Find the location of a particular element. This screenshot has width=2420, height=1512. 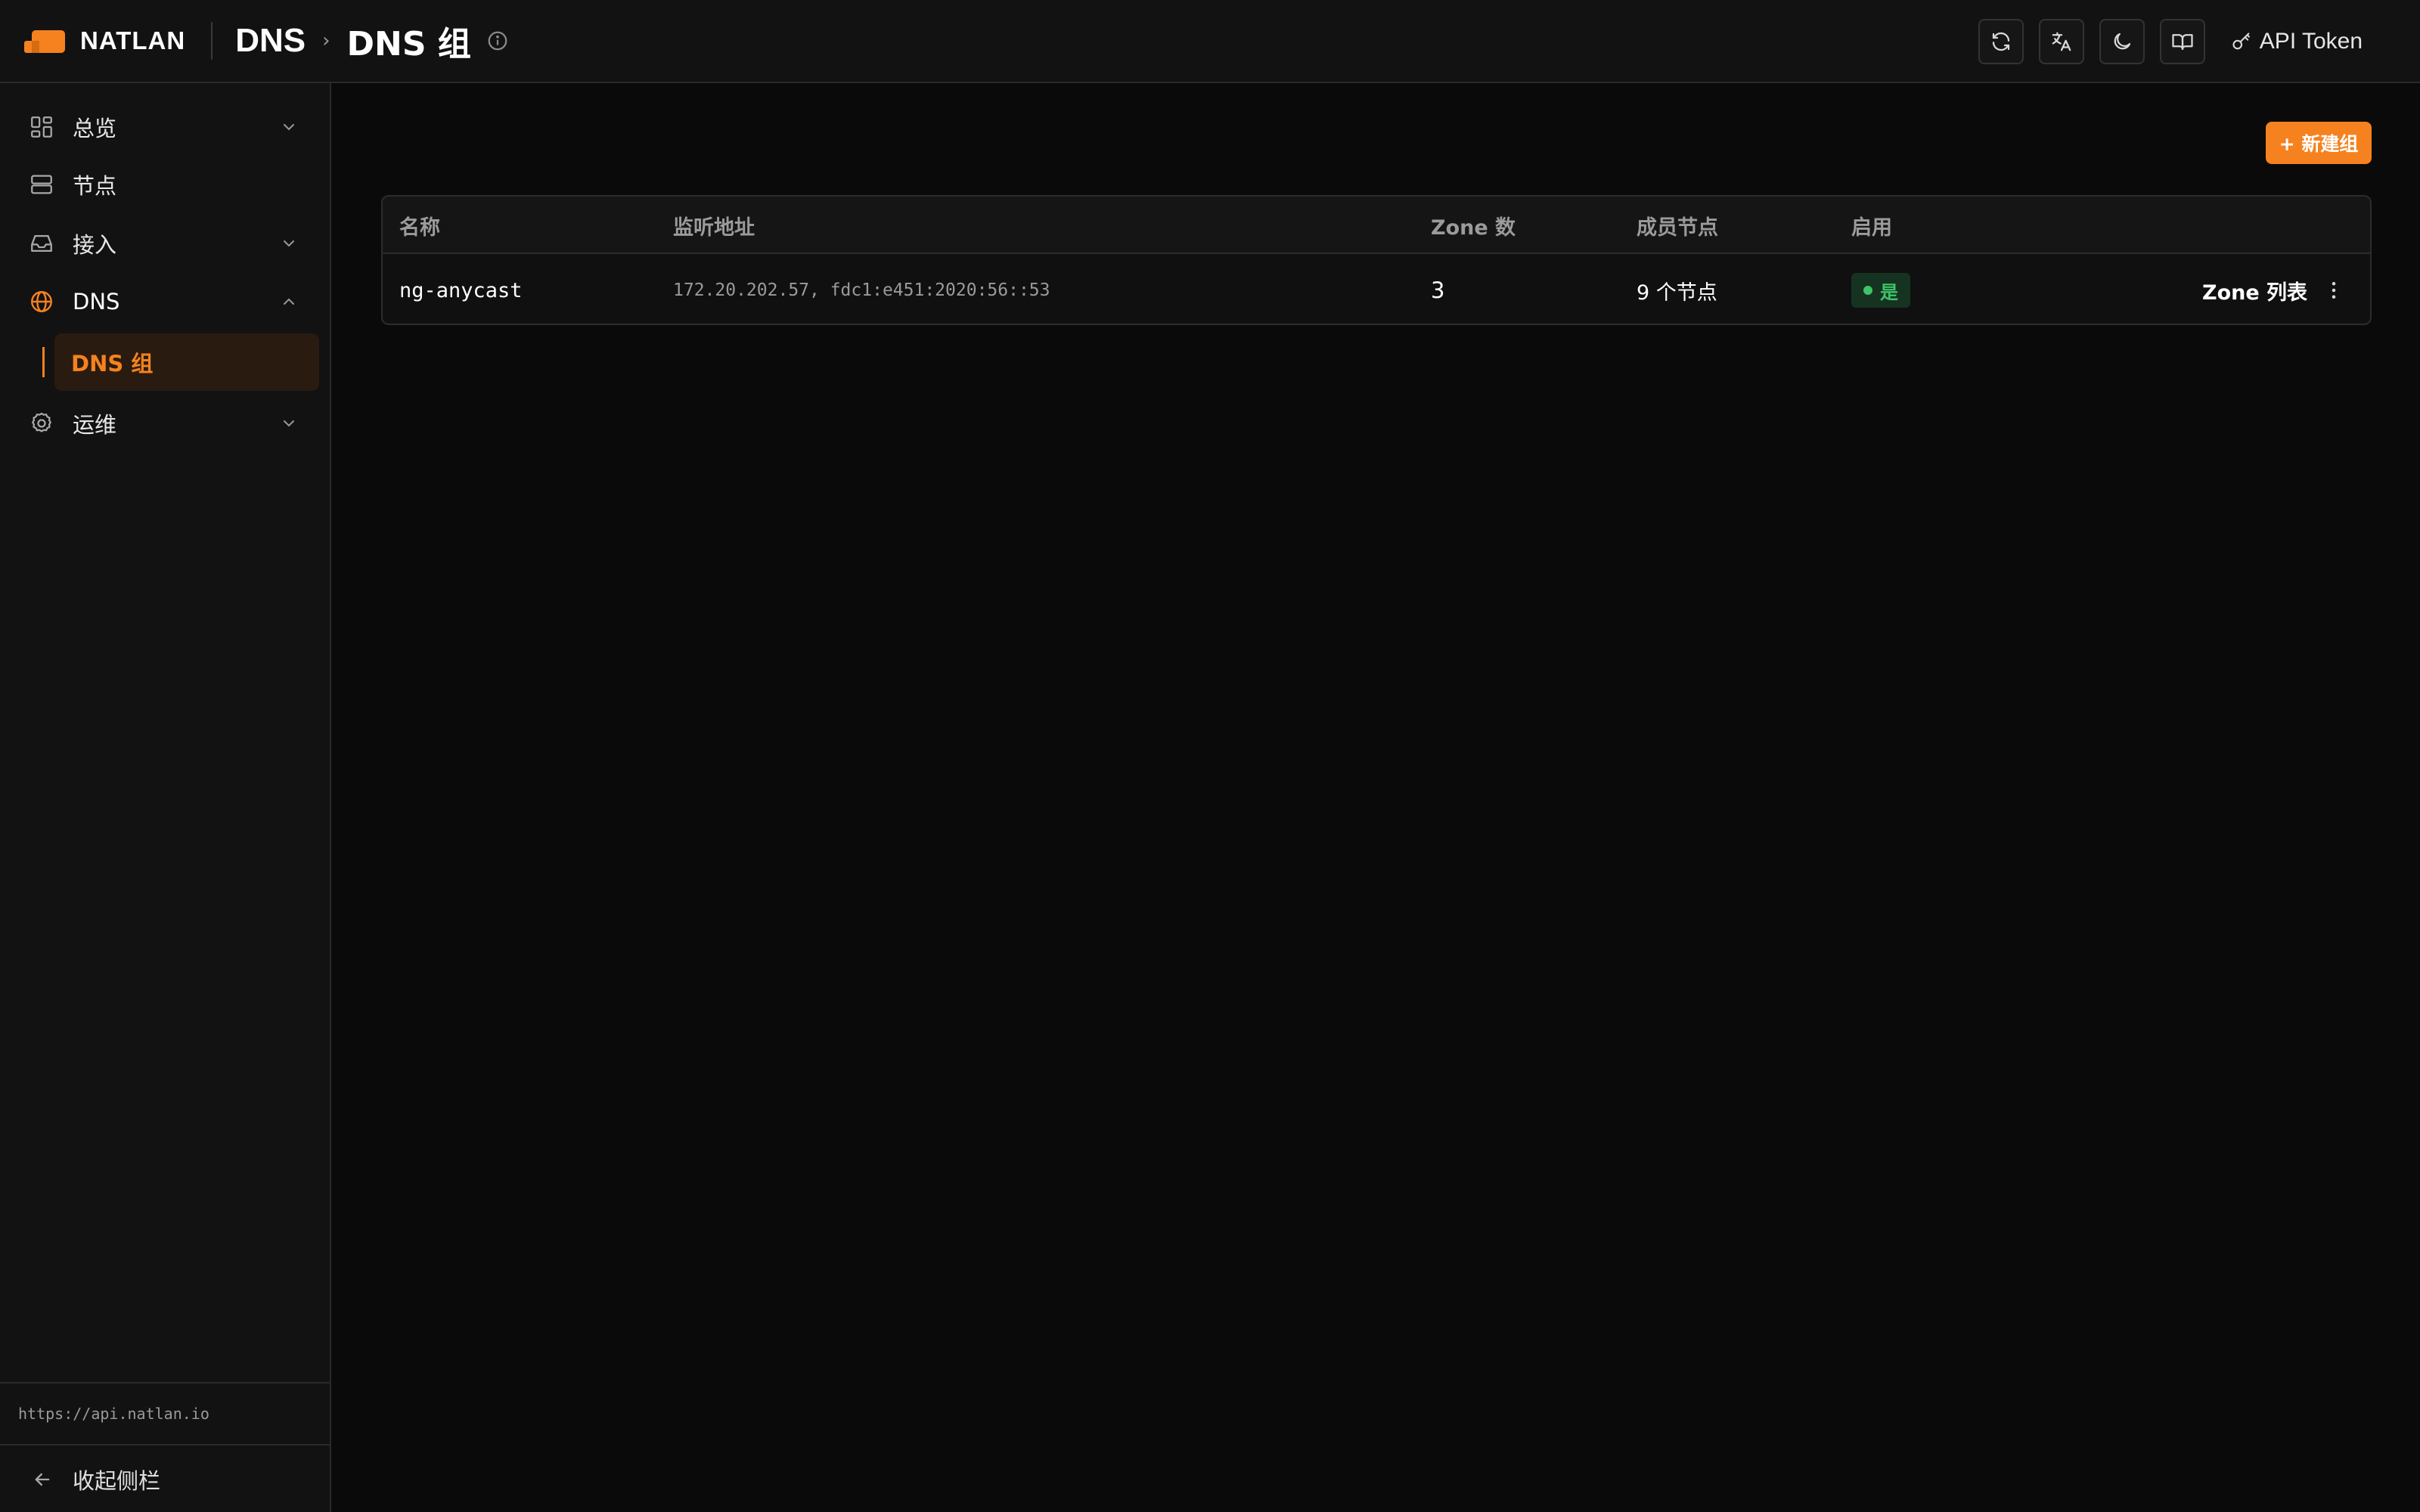

api-url: https://api.natlan.io is located at coordinates (165, 1414).